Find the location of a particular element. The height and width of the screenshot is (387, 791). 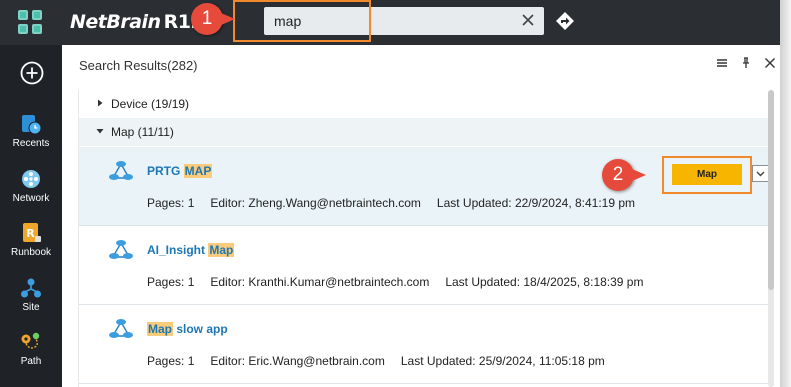

runbook-icon: R is located at coordinates (32, 232).